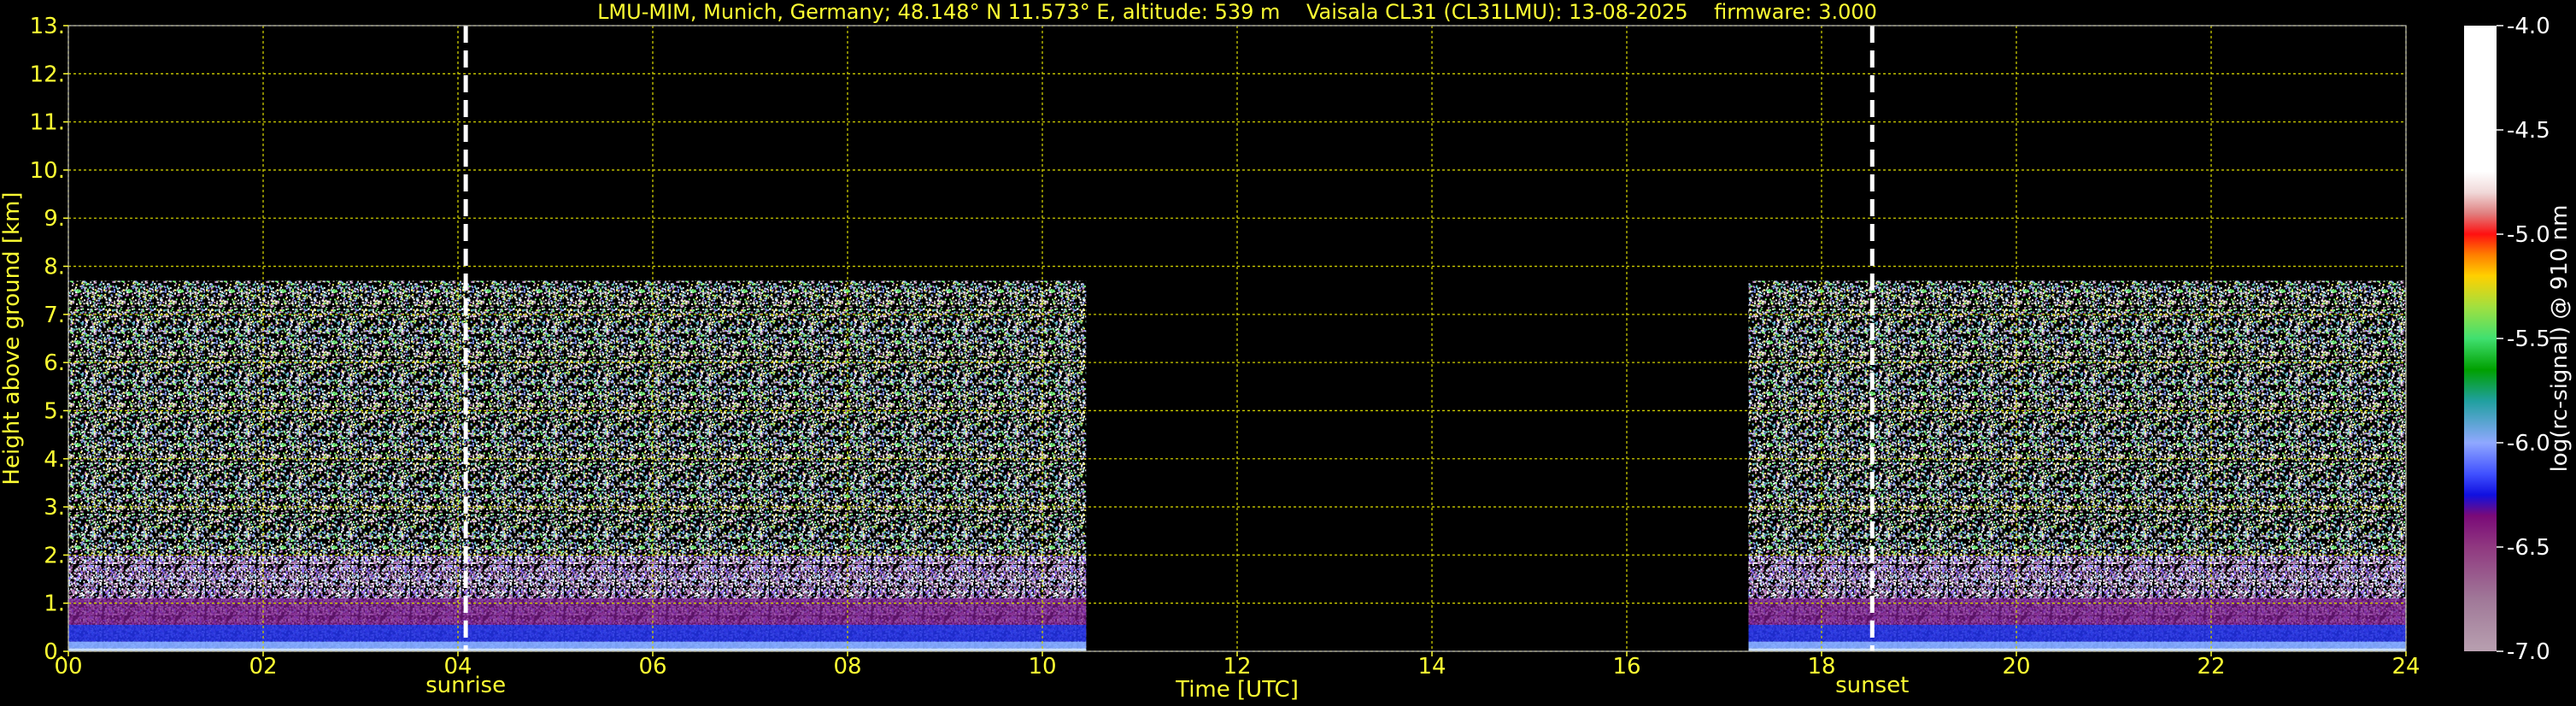 The image size is (2576, 706). I want to click on x-tick-label: 02, so click(263, 667).